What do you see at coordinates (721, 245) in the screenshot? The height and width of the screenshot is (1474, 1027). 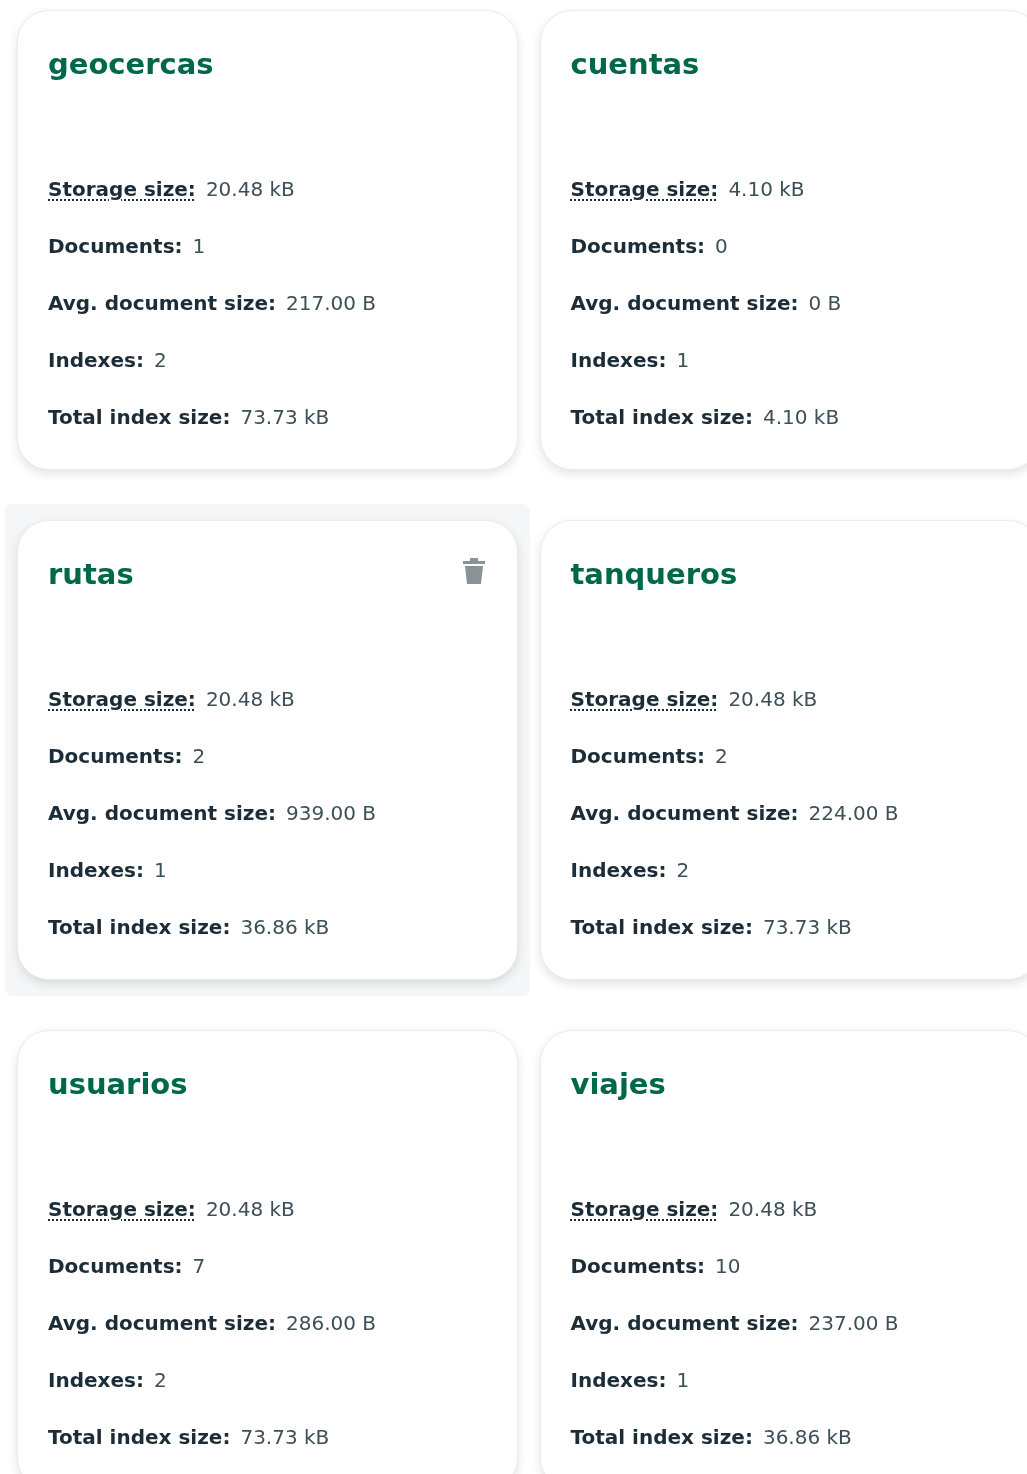 I see `stat-value: 0` at bounding box center [721, 245].